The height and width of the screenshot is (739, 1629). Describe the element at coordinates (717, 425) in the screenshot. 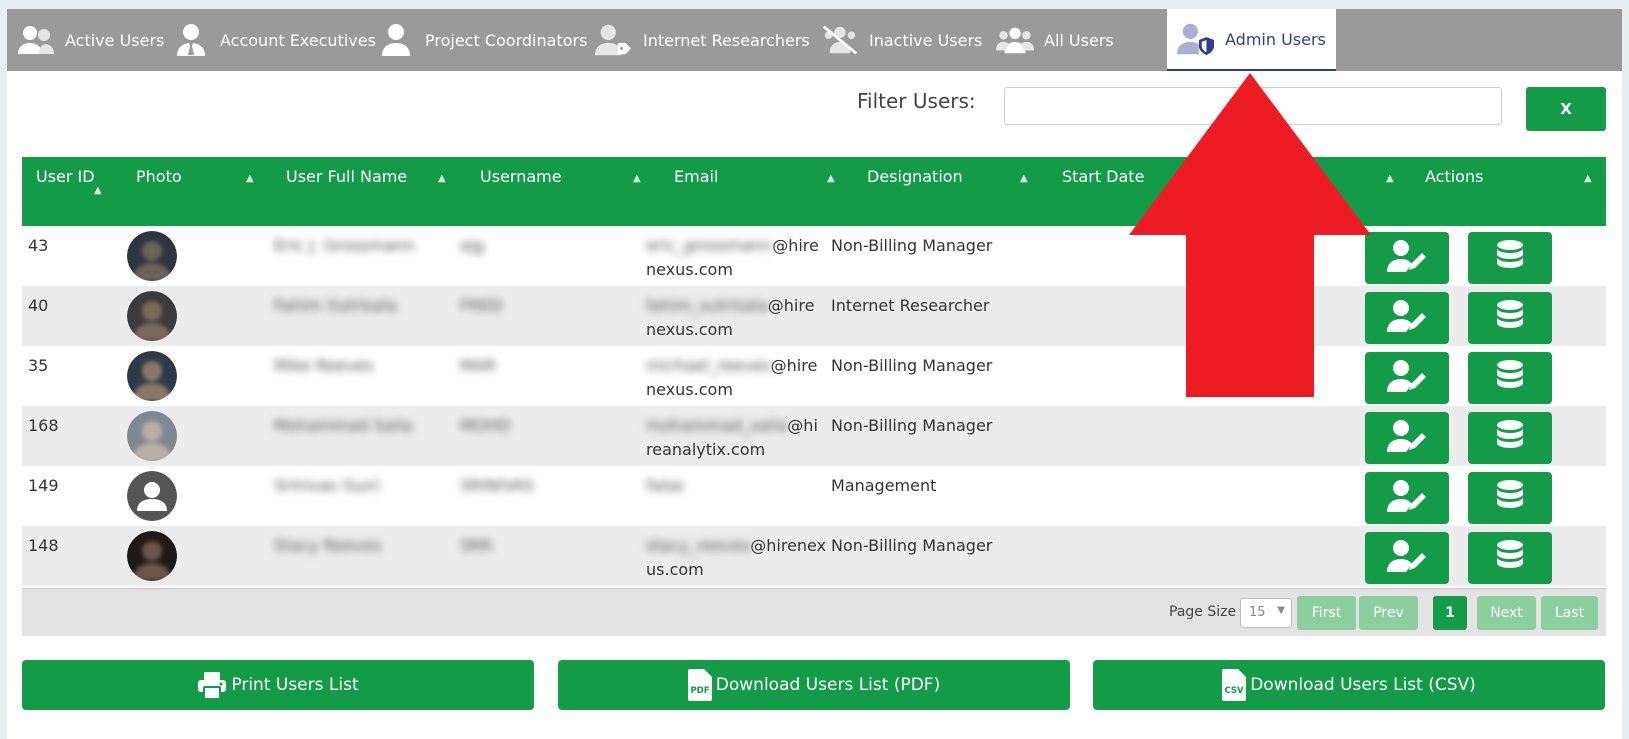

I see `email-user: mohammad_salia` at that location.